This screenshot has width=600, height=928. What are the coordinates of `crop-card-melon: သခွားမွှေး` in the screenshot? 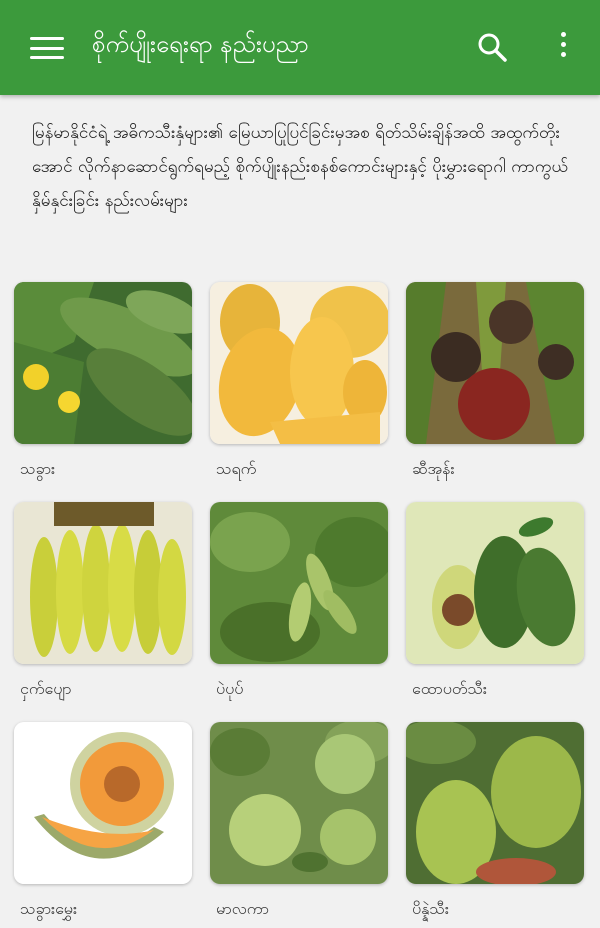 It's located at (104, 822).